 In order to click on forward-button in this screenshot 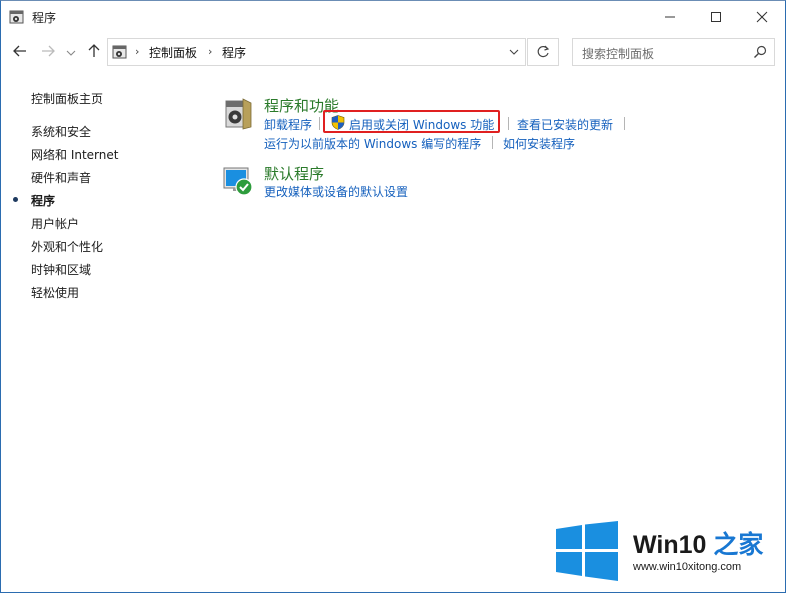, I will do `click(48, 51)`.